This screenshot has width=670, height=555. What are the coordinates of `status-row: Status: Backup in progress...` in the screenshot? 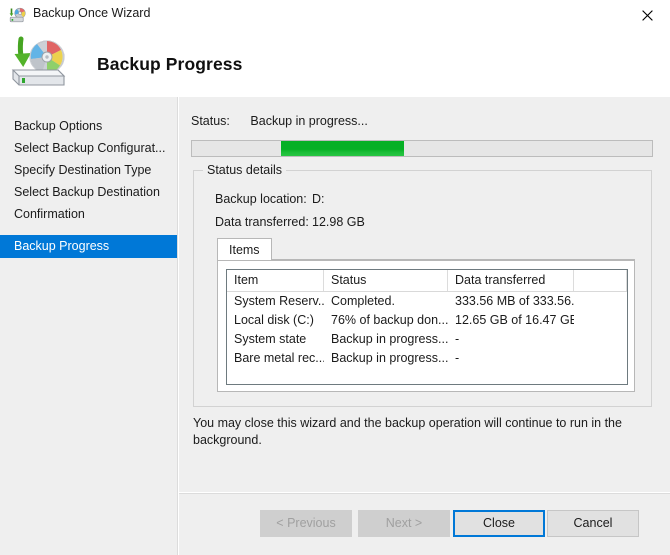 It's located at (279, 121).